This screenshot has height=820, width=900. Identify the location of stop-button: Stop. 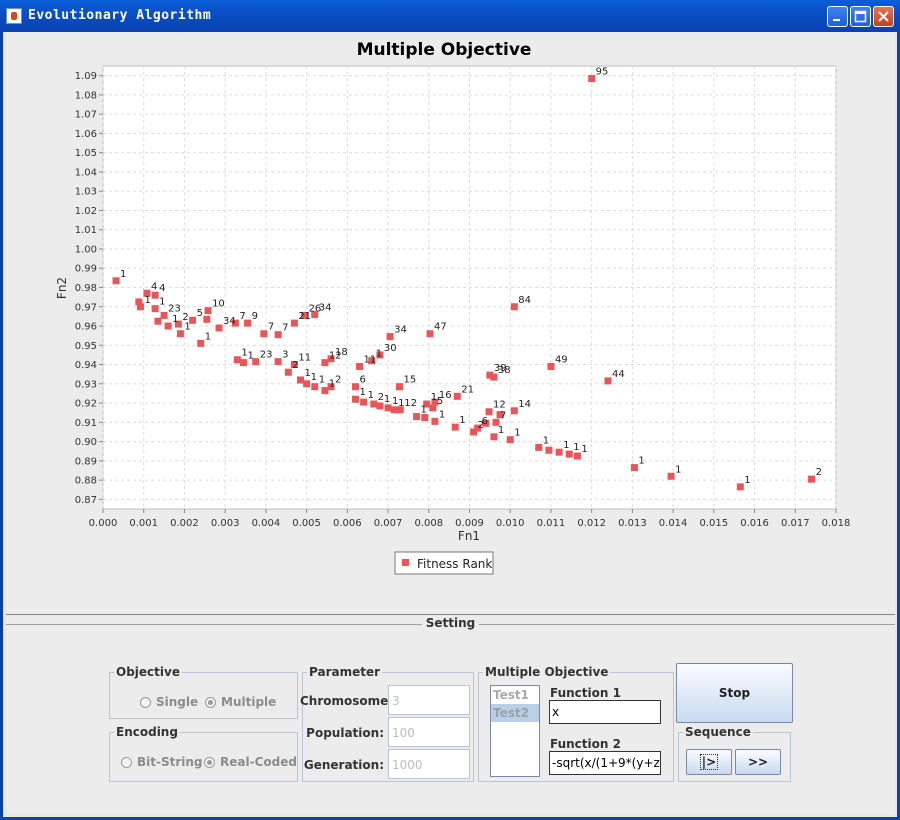
(734, 693).